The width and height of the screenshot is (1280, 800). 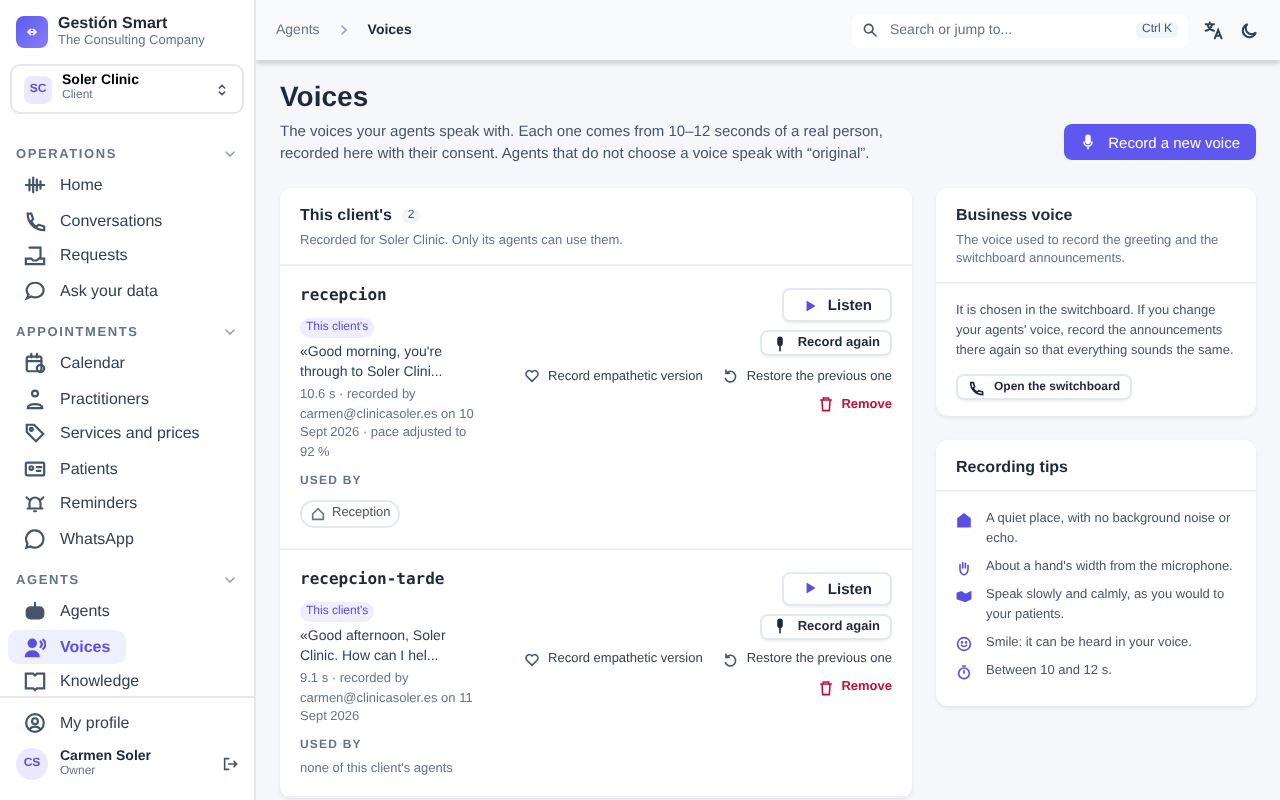 What do you see at coordinates (86, 398) in the screenshot?
I see `sidebar-item: Practitioners` at bounding box center [86, 398].